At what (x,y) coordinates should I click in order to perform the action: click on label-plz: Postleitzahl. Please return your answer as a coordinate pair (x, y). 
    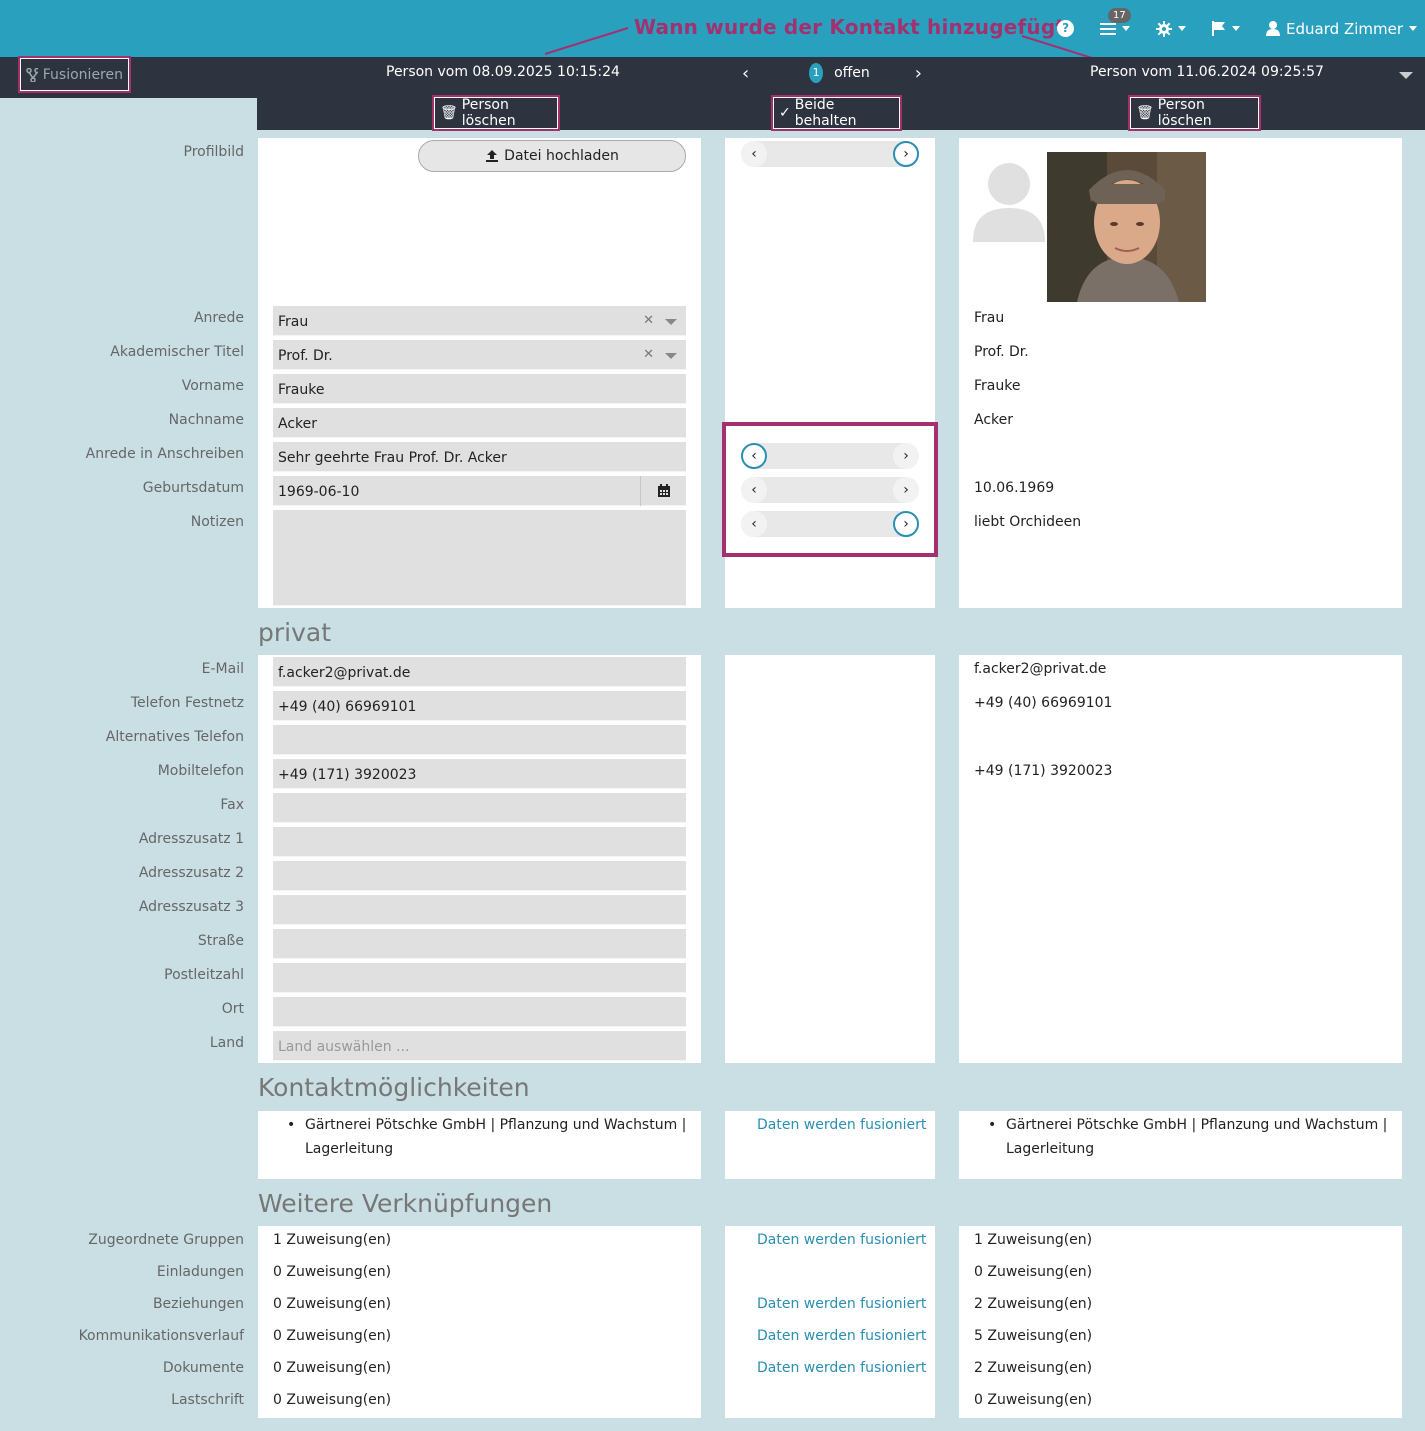
    Looking at the image, I should click on (204, 975).